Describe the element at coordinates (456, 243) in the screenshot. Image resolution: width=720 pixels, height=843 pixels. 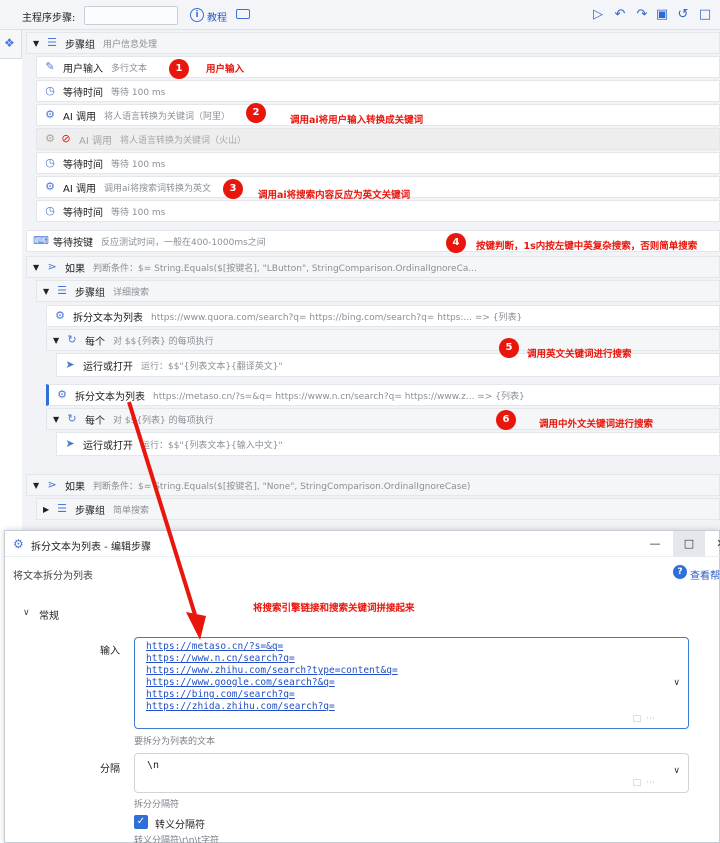
I see `annotation-badge: 4` at that location.